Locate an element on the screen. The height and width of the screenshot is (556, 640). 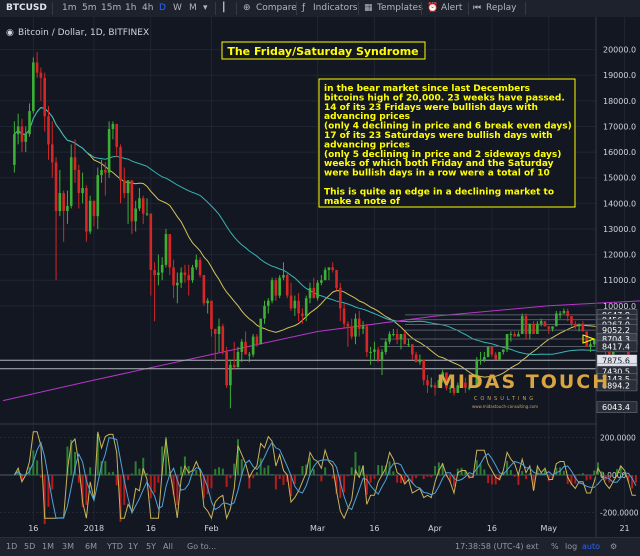
logo-tagline: CONSULTING is located at coordinates (505, 399).